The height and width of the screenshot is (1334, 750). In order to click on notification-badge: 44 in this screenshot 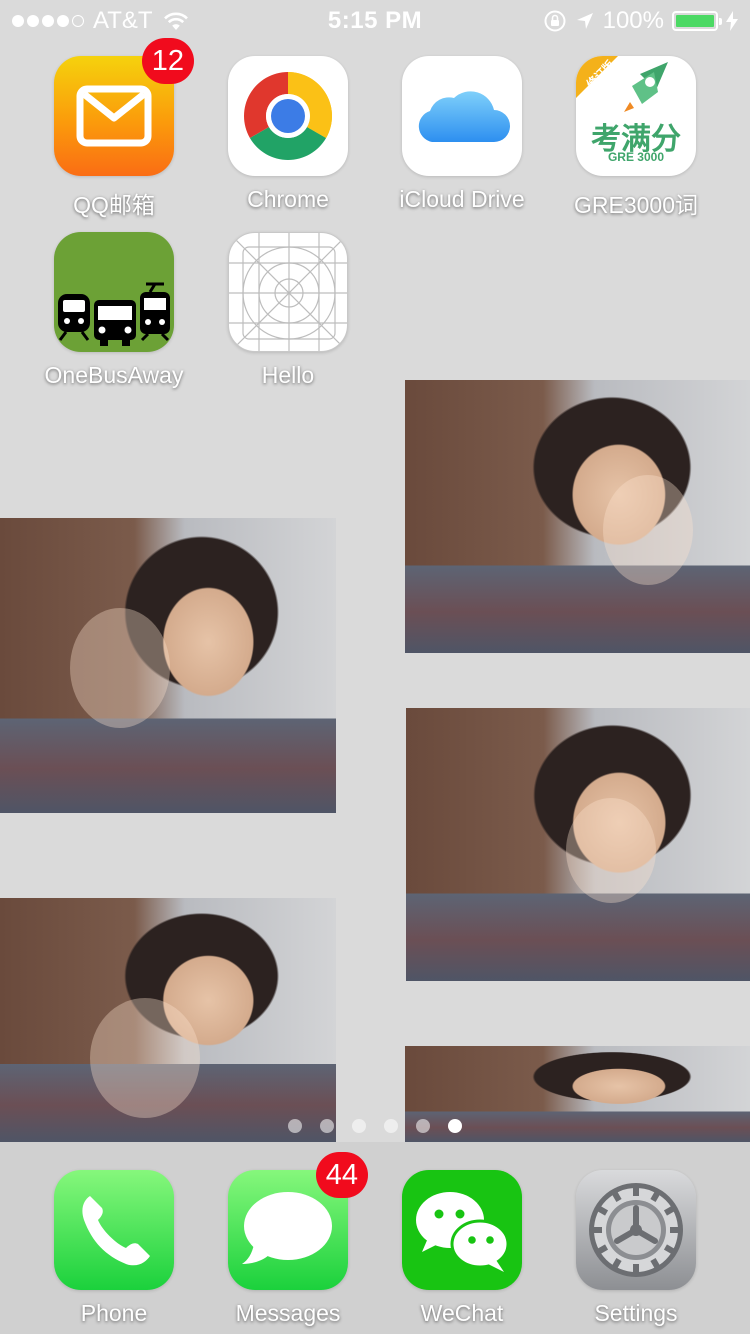, I will do `click(341, 1175)`.